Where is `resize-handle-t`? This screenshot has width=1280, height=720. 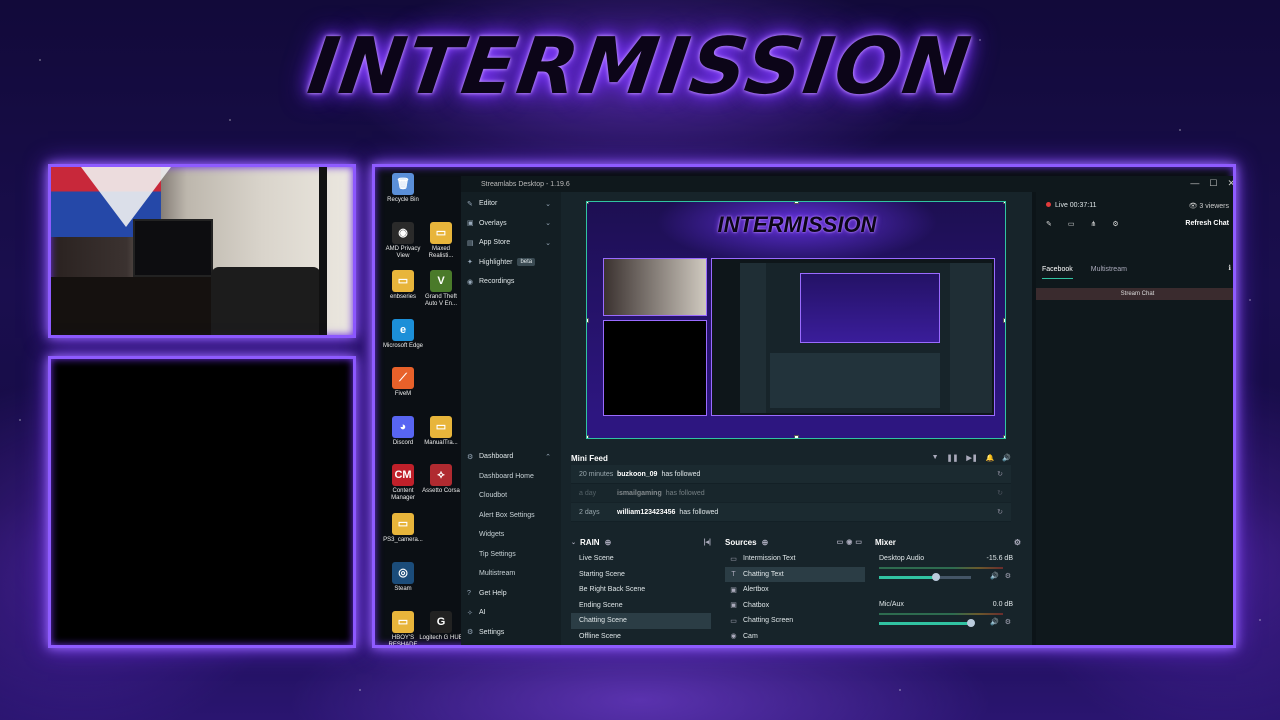
resize-handle-t is located at coordinates (796, 203).